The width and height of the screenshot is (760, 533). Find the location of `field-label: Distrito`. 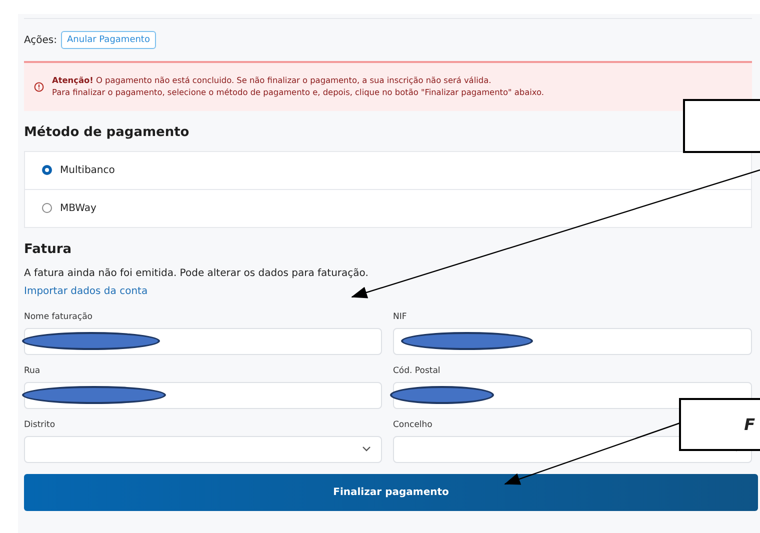

field-label: Distrito is located at coordinates (40, 425).